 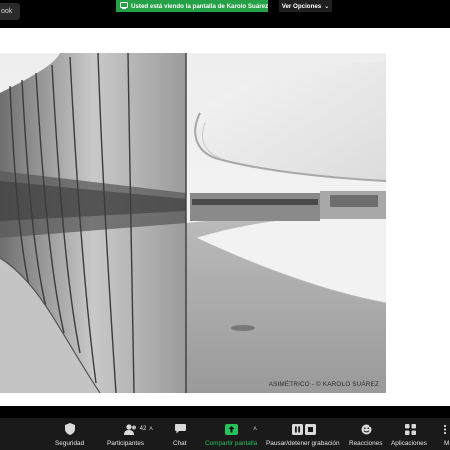 I want to click on tab-fragment: ook, so click(x=10, y=11).